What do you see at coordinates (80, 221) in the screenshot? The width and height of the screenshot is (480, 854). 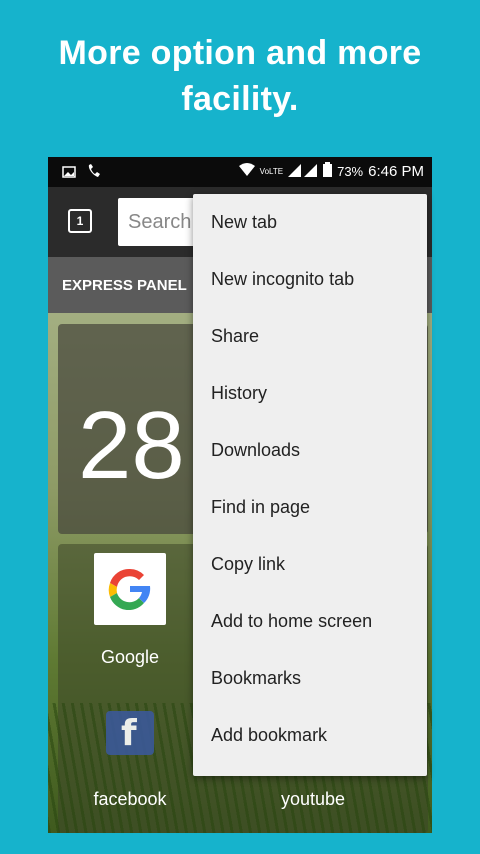 I see `tab-switcher-button: 1` at bounding box center [80, 221].